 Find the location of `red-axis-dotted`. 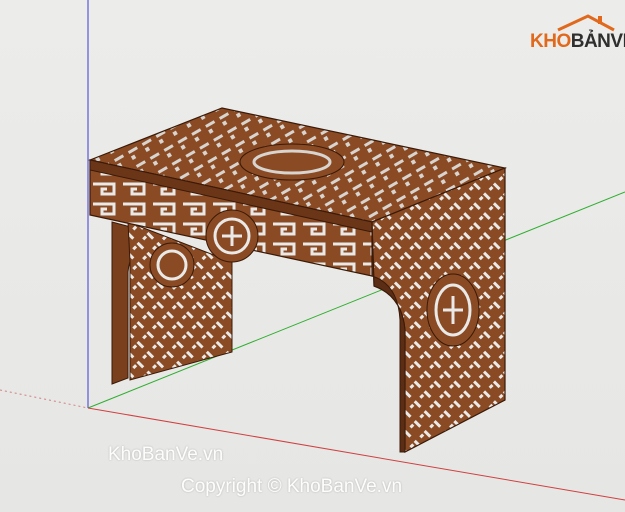

red-axis-dotted is located at coordinates (44, 399).